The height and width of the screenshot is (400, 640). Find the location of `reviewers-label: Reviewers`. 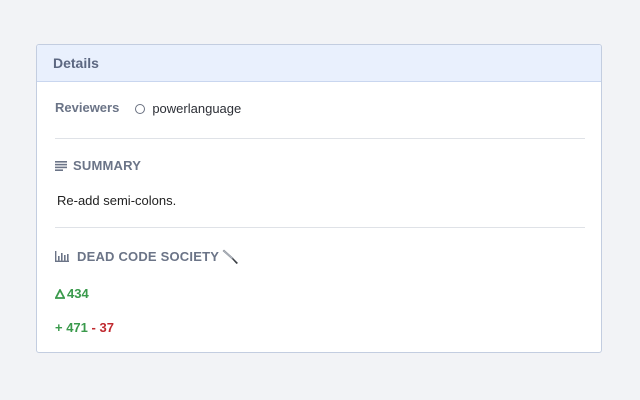

reviewers-label: Reviewers is located at coordinates (87, 107).